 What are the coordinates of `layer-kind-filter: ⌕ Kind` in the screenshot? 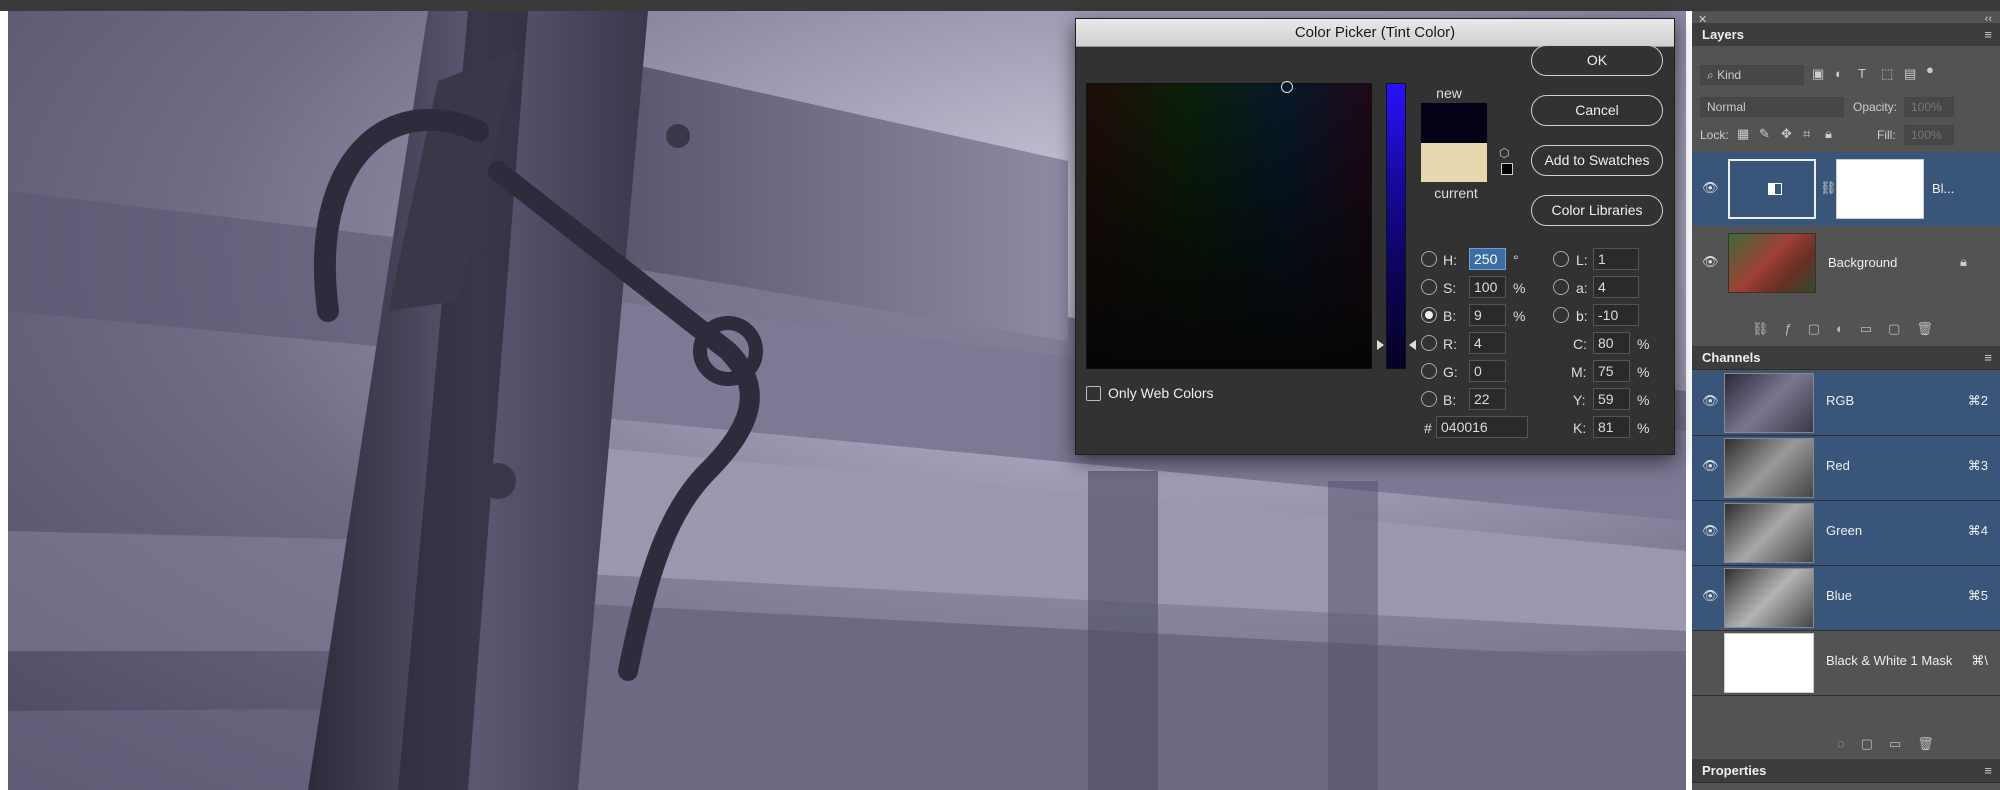 It's located at (1752, 75).